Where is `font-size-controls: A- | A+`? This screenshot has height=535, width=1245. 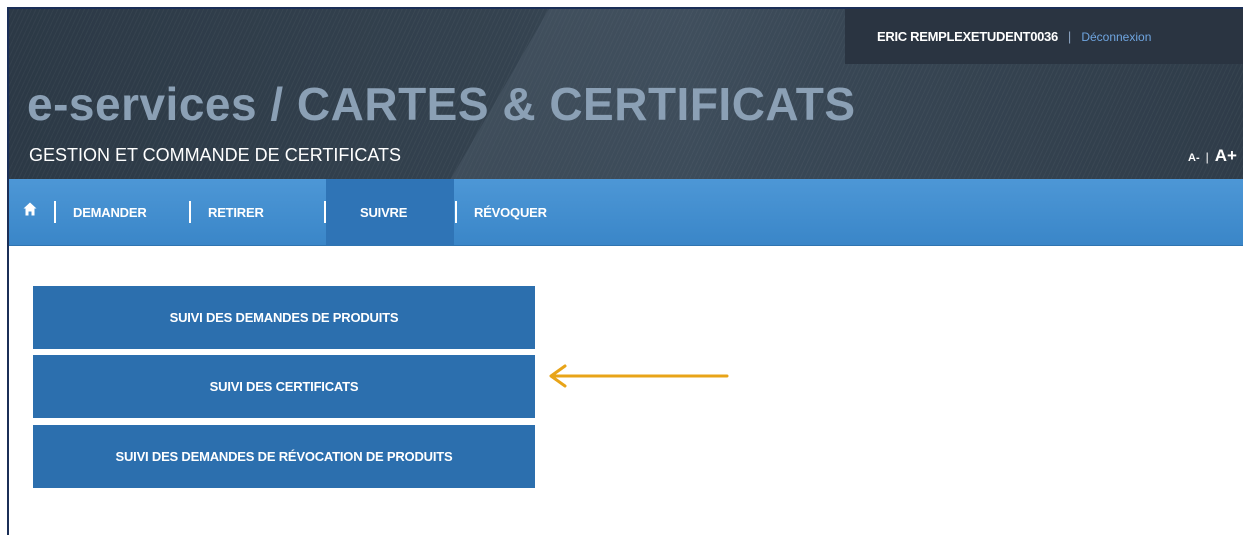
font-size-controls: A- | A+ is located at coordinates (1212, 156).